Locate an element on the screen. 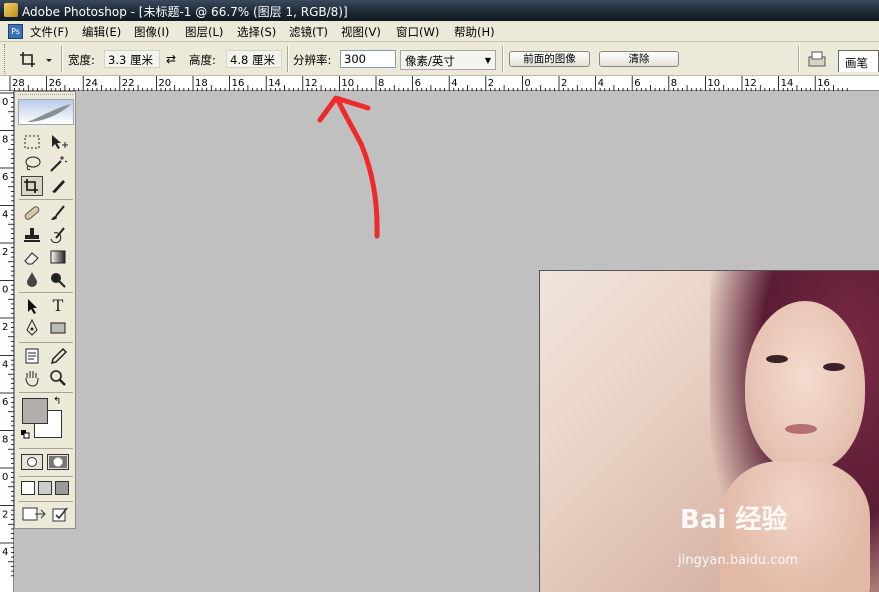  marquee-tool is located at coordinates (32, 142).